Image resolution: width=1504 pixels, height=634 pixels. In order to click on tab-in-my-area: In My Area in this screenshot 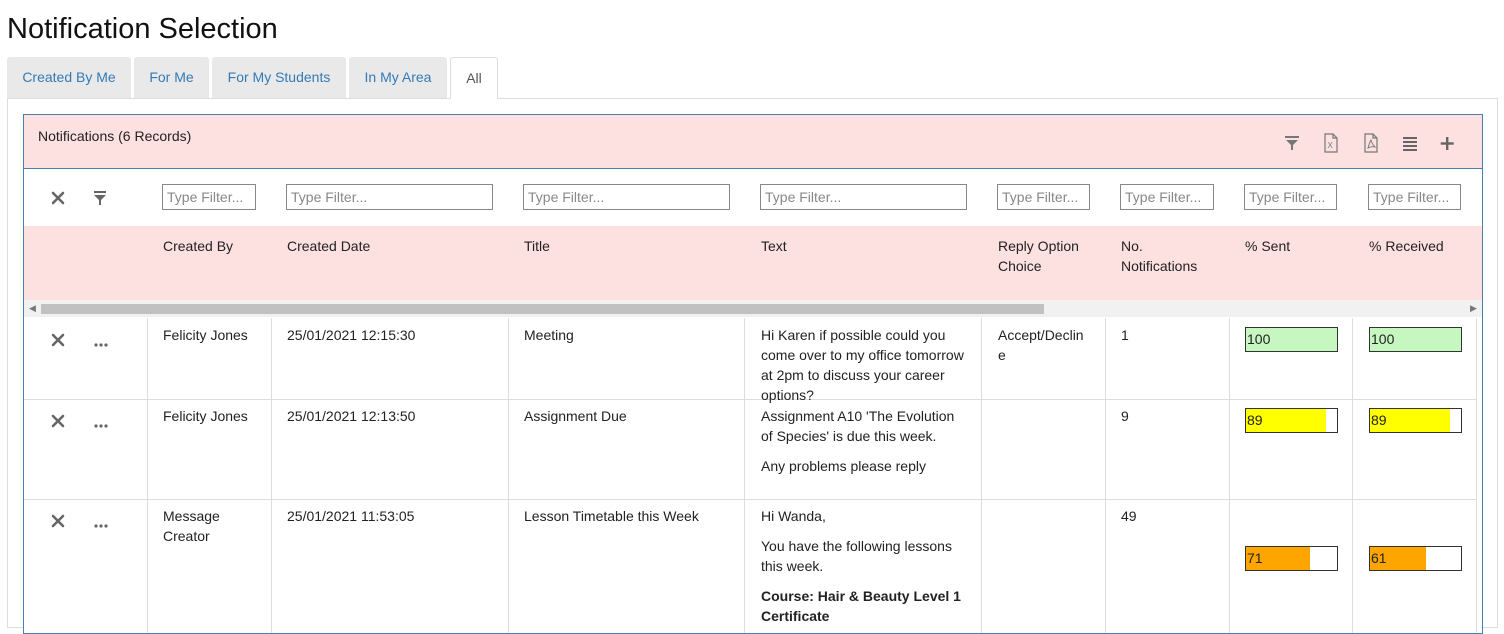, I will do `click(398, 77)`.